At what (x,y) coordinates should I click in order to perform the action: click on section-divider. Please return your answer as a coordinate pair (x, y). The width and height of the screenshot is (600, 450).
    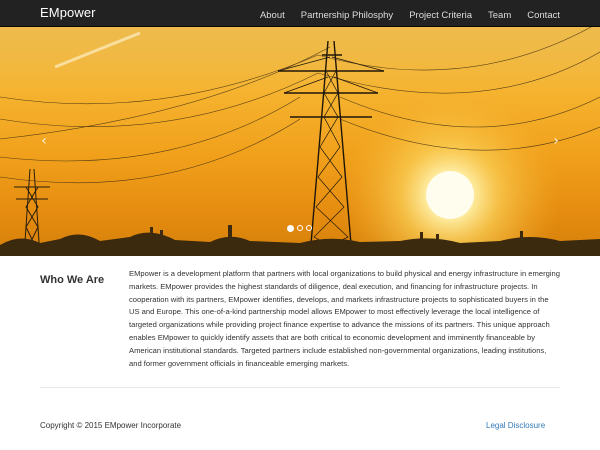
    Looking at the image, I should click on (300, 387).